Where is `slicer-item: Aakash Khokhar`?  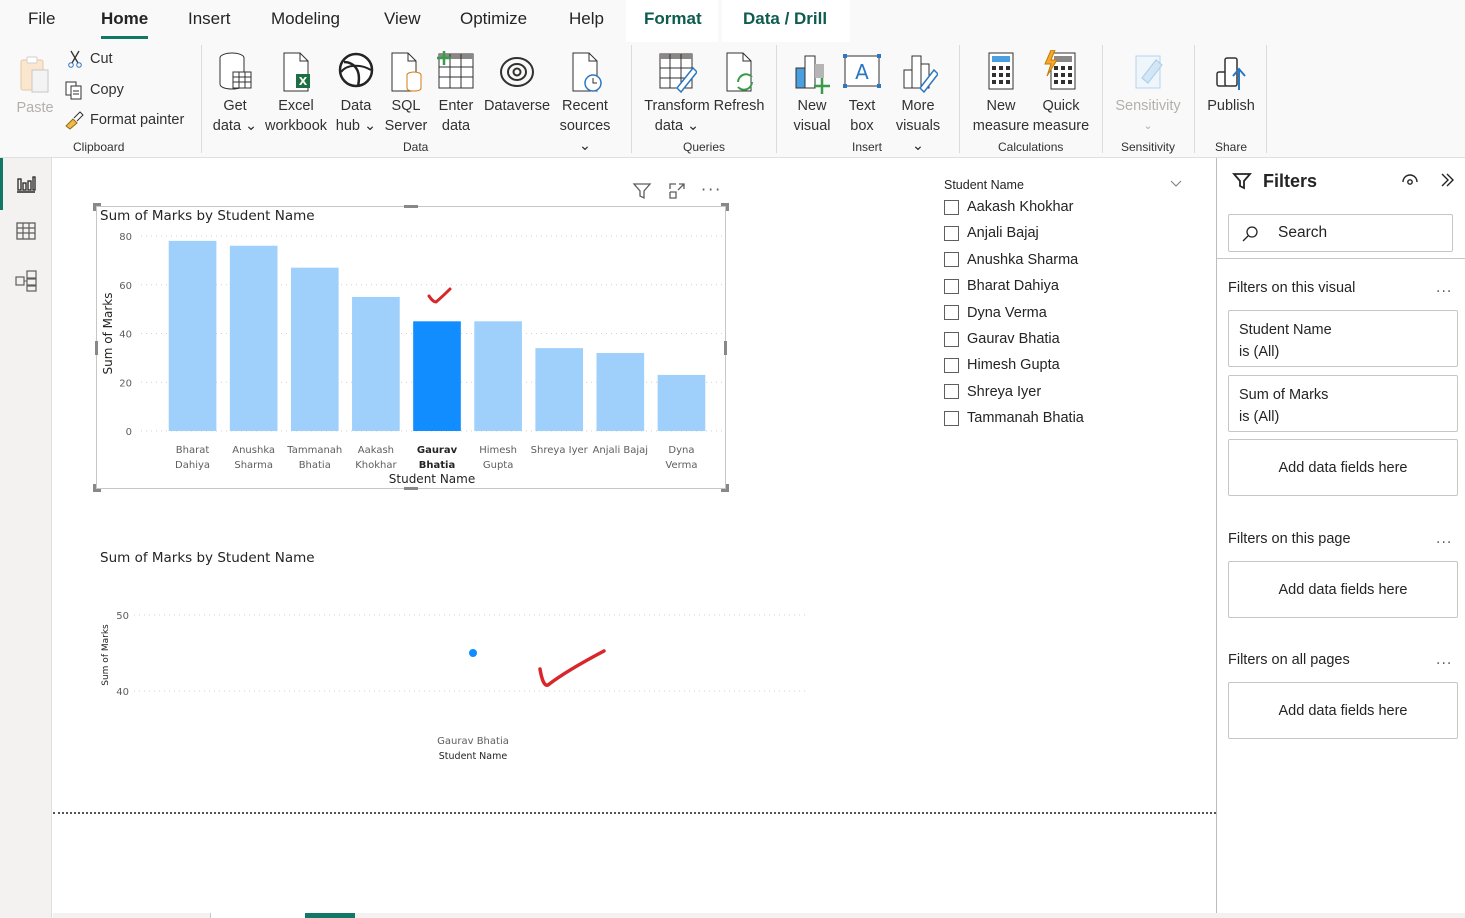 slicer-item: Aakash Khokhar is located at coordinates (1008, 207).